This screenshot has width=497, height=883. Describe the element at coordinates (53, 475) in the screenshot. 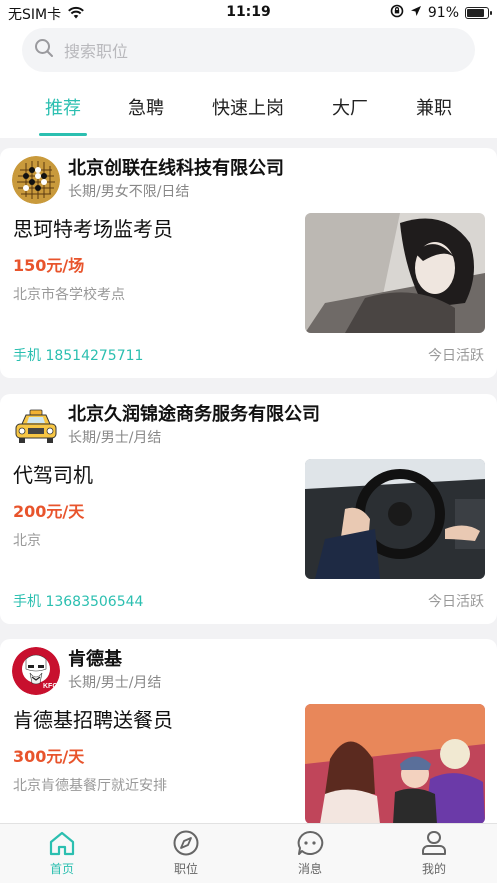

I see `job-title: 代驾司机` at that location.